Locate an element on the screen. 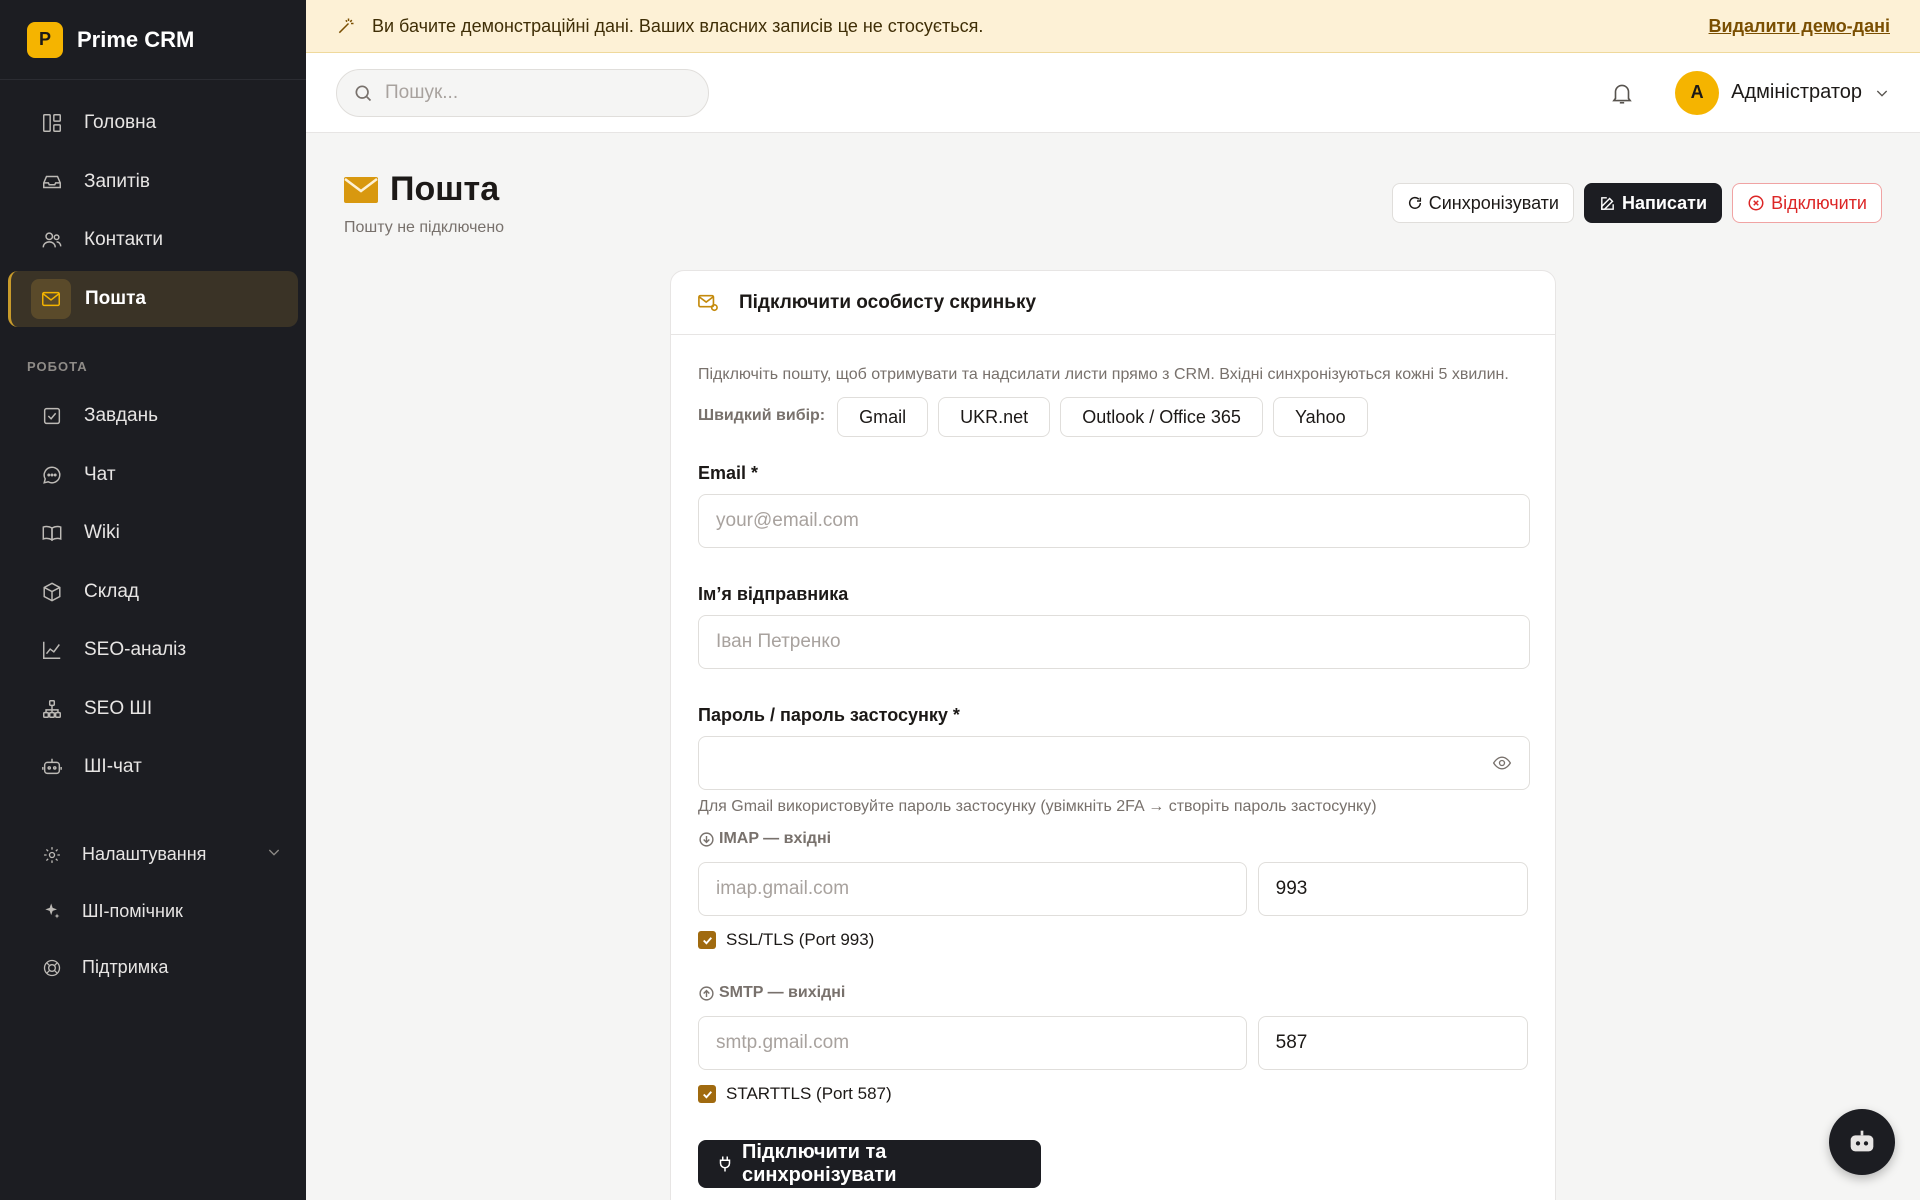 The image size is (1920, 1200). sidebar-item-label: Чат is located at coordinates (100, 474).